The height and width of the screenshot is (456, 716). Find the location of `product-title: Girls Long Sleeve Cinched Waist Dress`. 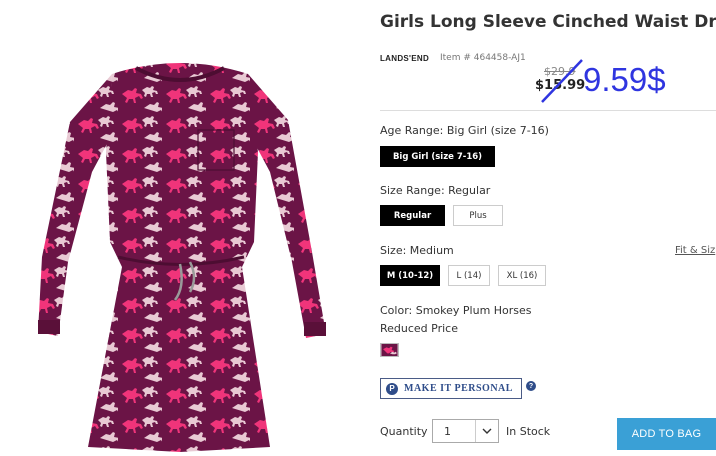

product-title: Girls Long Sleeve Cinched Waist Dress is located at coordinates (548, 22).